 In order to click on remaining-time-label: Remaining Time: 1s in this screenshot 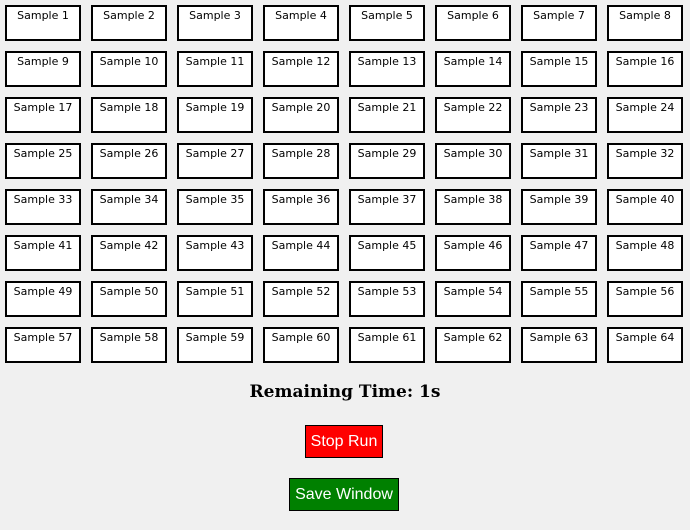, I will do `click(345, 392)`.